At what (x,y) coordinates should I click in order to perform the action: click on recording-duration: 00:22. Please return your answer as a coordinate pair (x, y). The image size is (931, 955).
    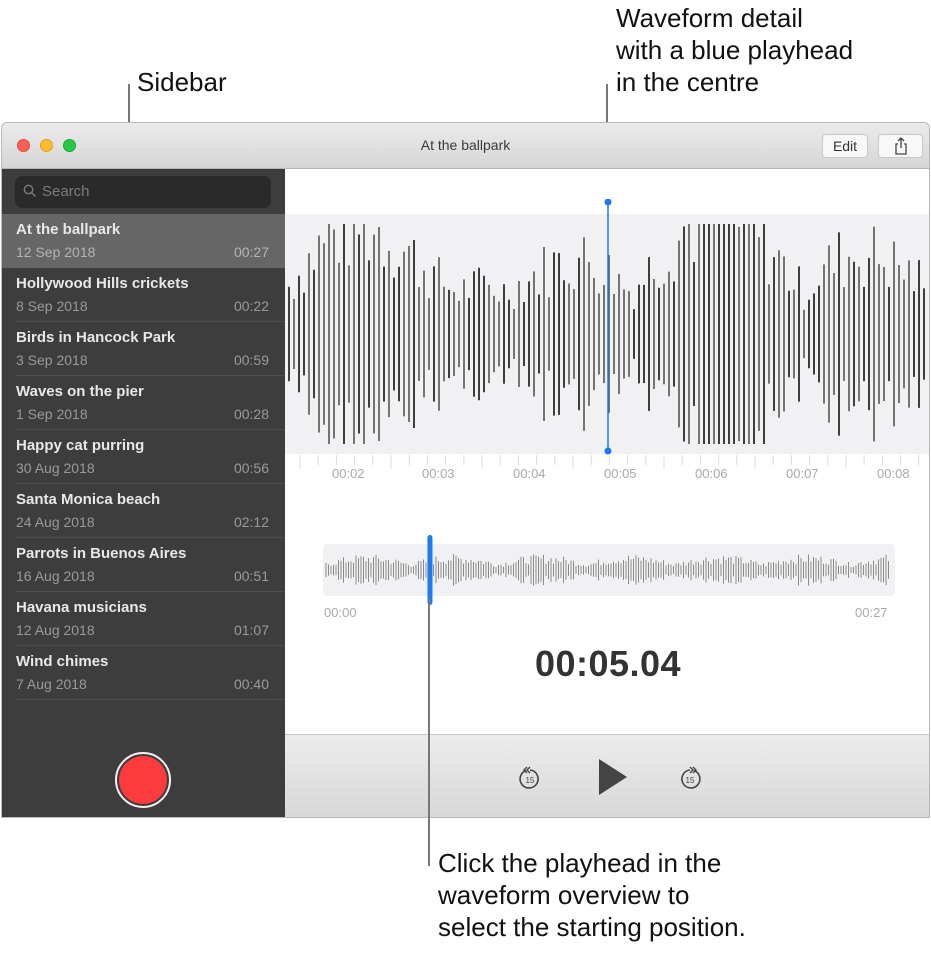
    Looking at the image, I should click on (251, 306).